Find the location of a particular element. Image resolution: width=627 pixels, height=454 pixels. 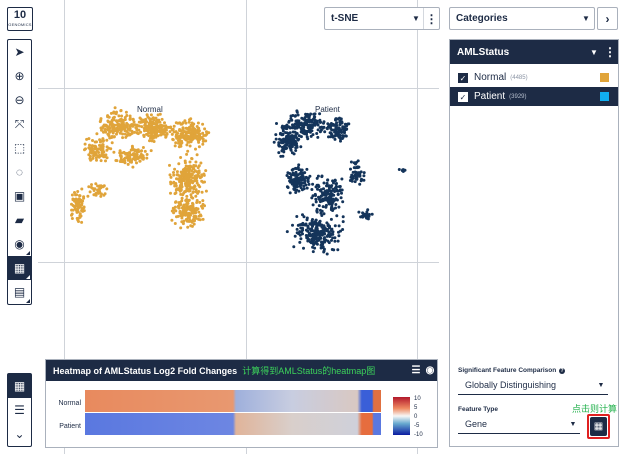

collapse-button: ⌄ is located at coordinates (19, 434).